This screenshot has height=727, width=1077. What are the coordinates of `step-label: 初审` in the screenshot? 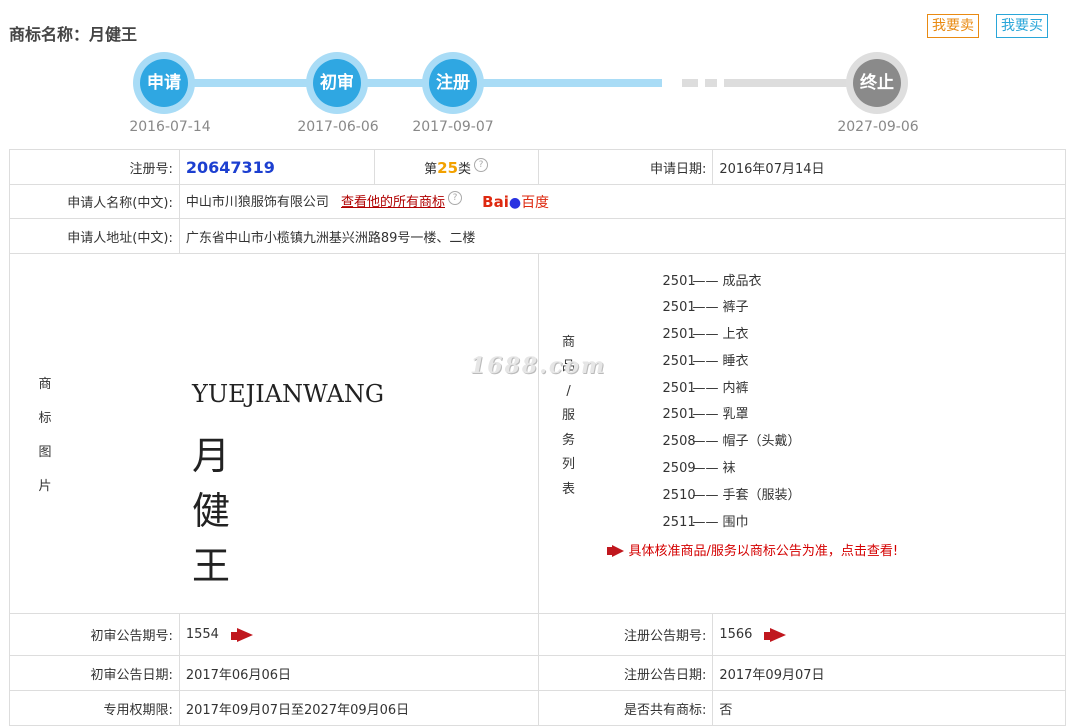 It's located at (337, 83).